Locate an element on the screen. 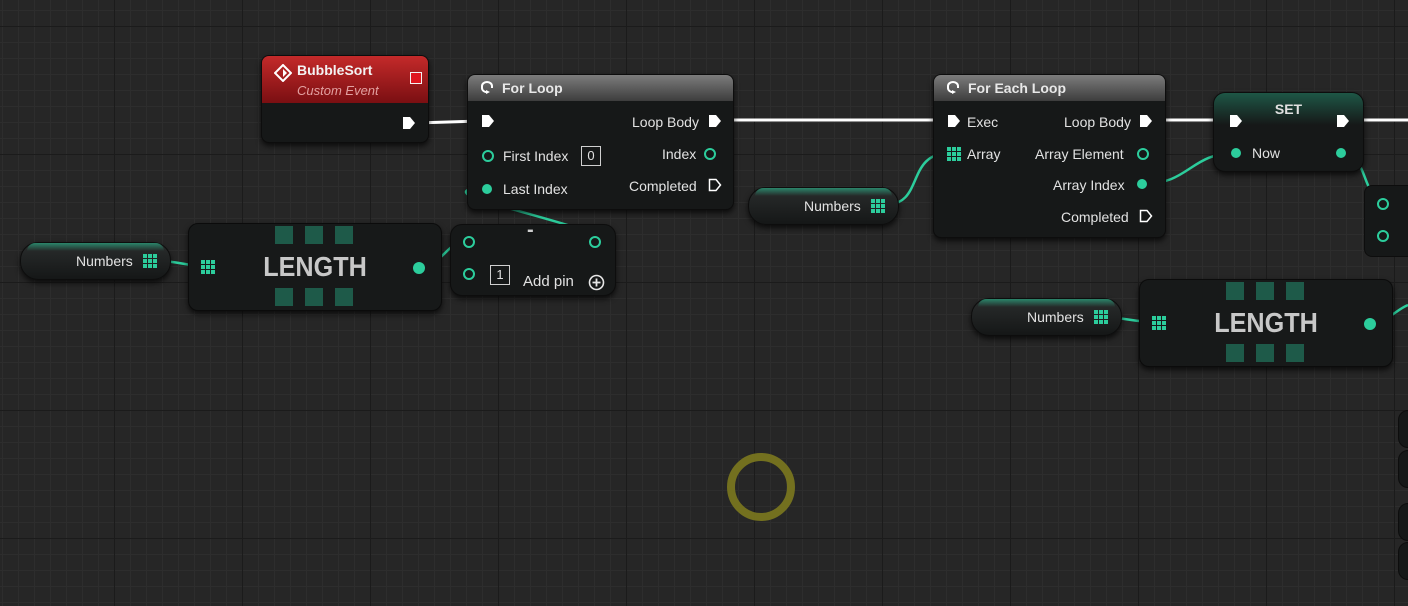  plus-circle-icon is located at coordinates (596, 282).